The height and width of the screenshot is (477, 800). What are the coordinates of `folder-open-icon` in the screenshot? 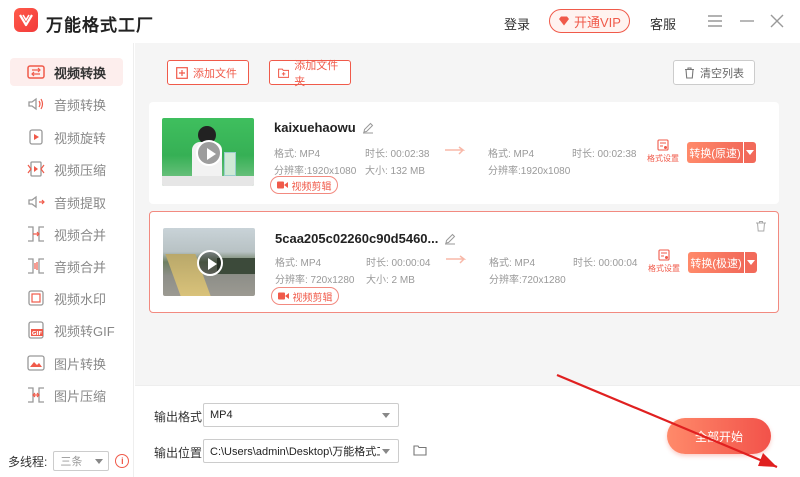 It's located at (420, 450).